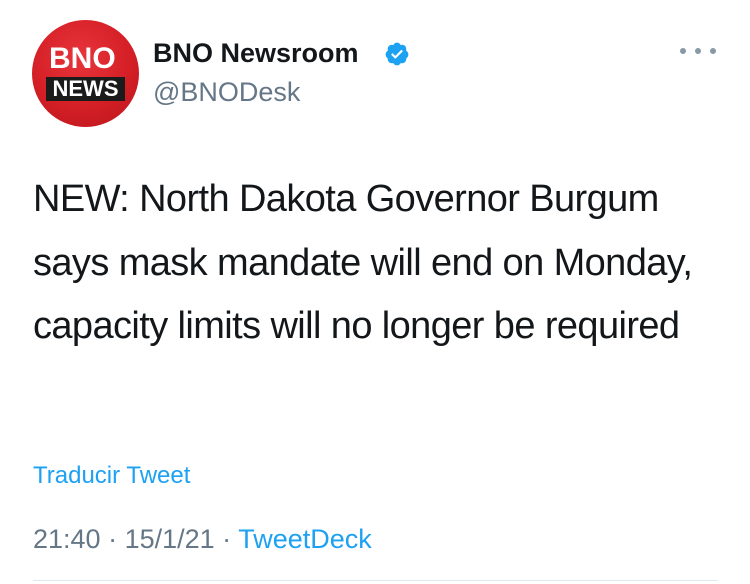 Image resolution: width=750 pixels, height=584 pixels. Describe the element at coordinates (375, 580) in the screenshot. I see `divider` at that location.